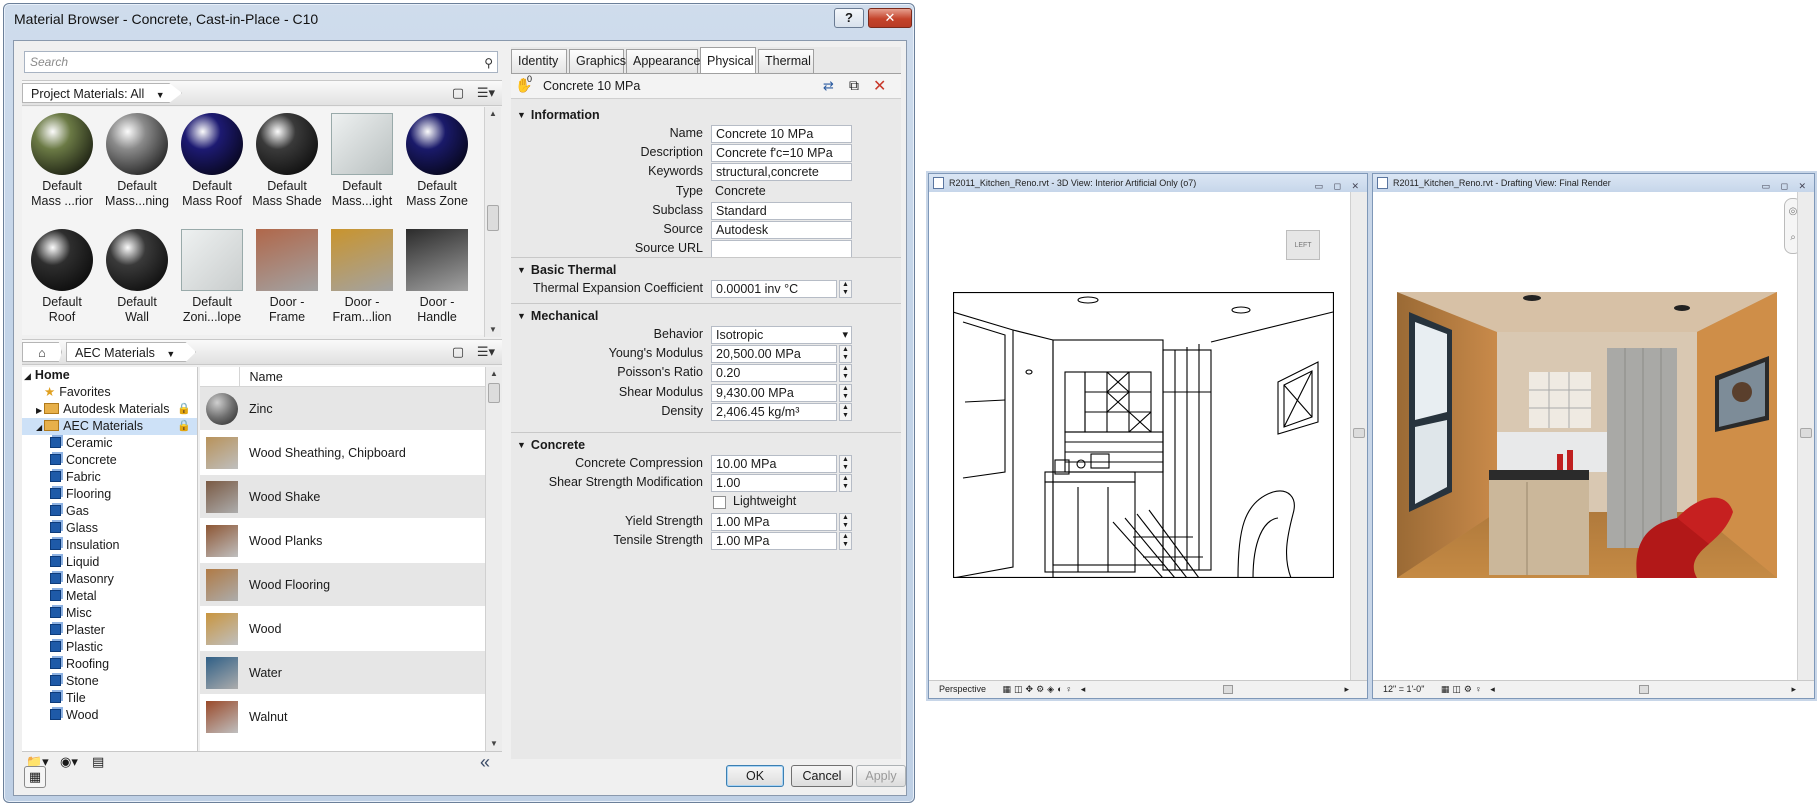  I want to click on section-header-basic-thermal: ▼ Basic Thermal, so click(566, 270).